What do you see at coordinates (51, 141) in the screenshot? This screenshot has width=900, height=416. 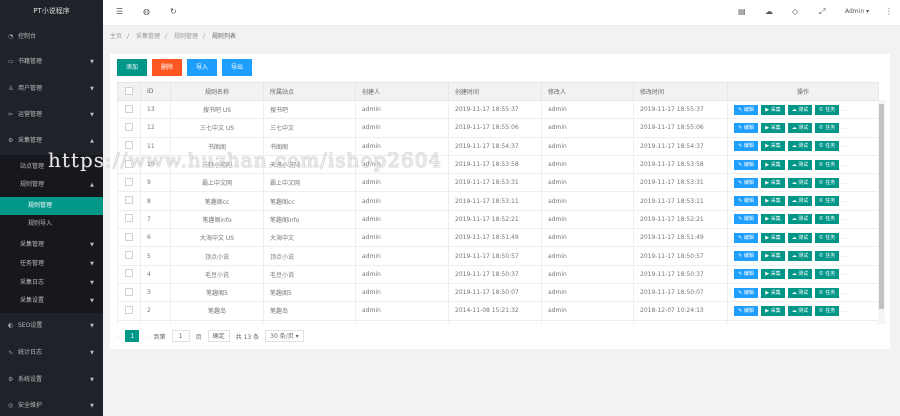 I see `sidebar-item: ⚙ 采集管理 ▲` at bounding box center [51, 141].